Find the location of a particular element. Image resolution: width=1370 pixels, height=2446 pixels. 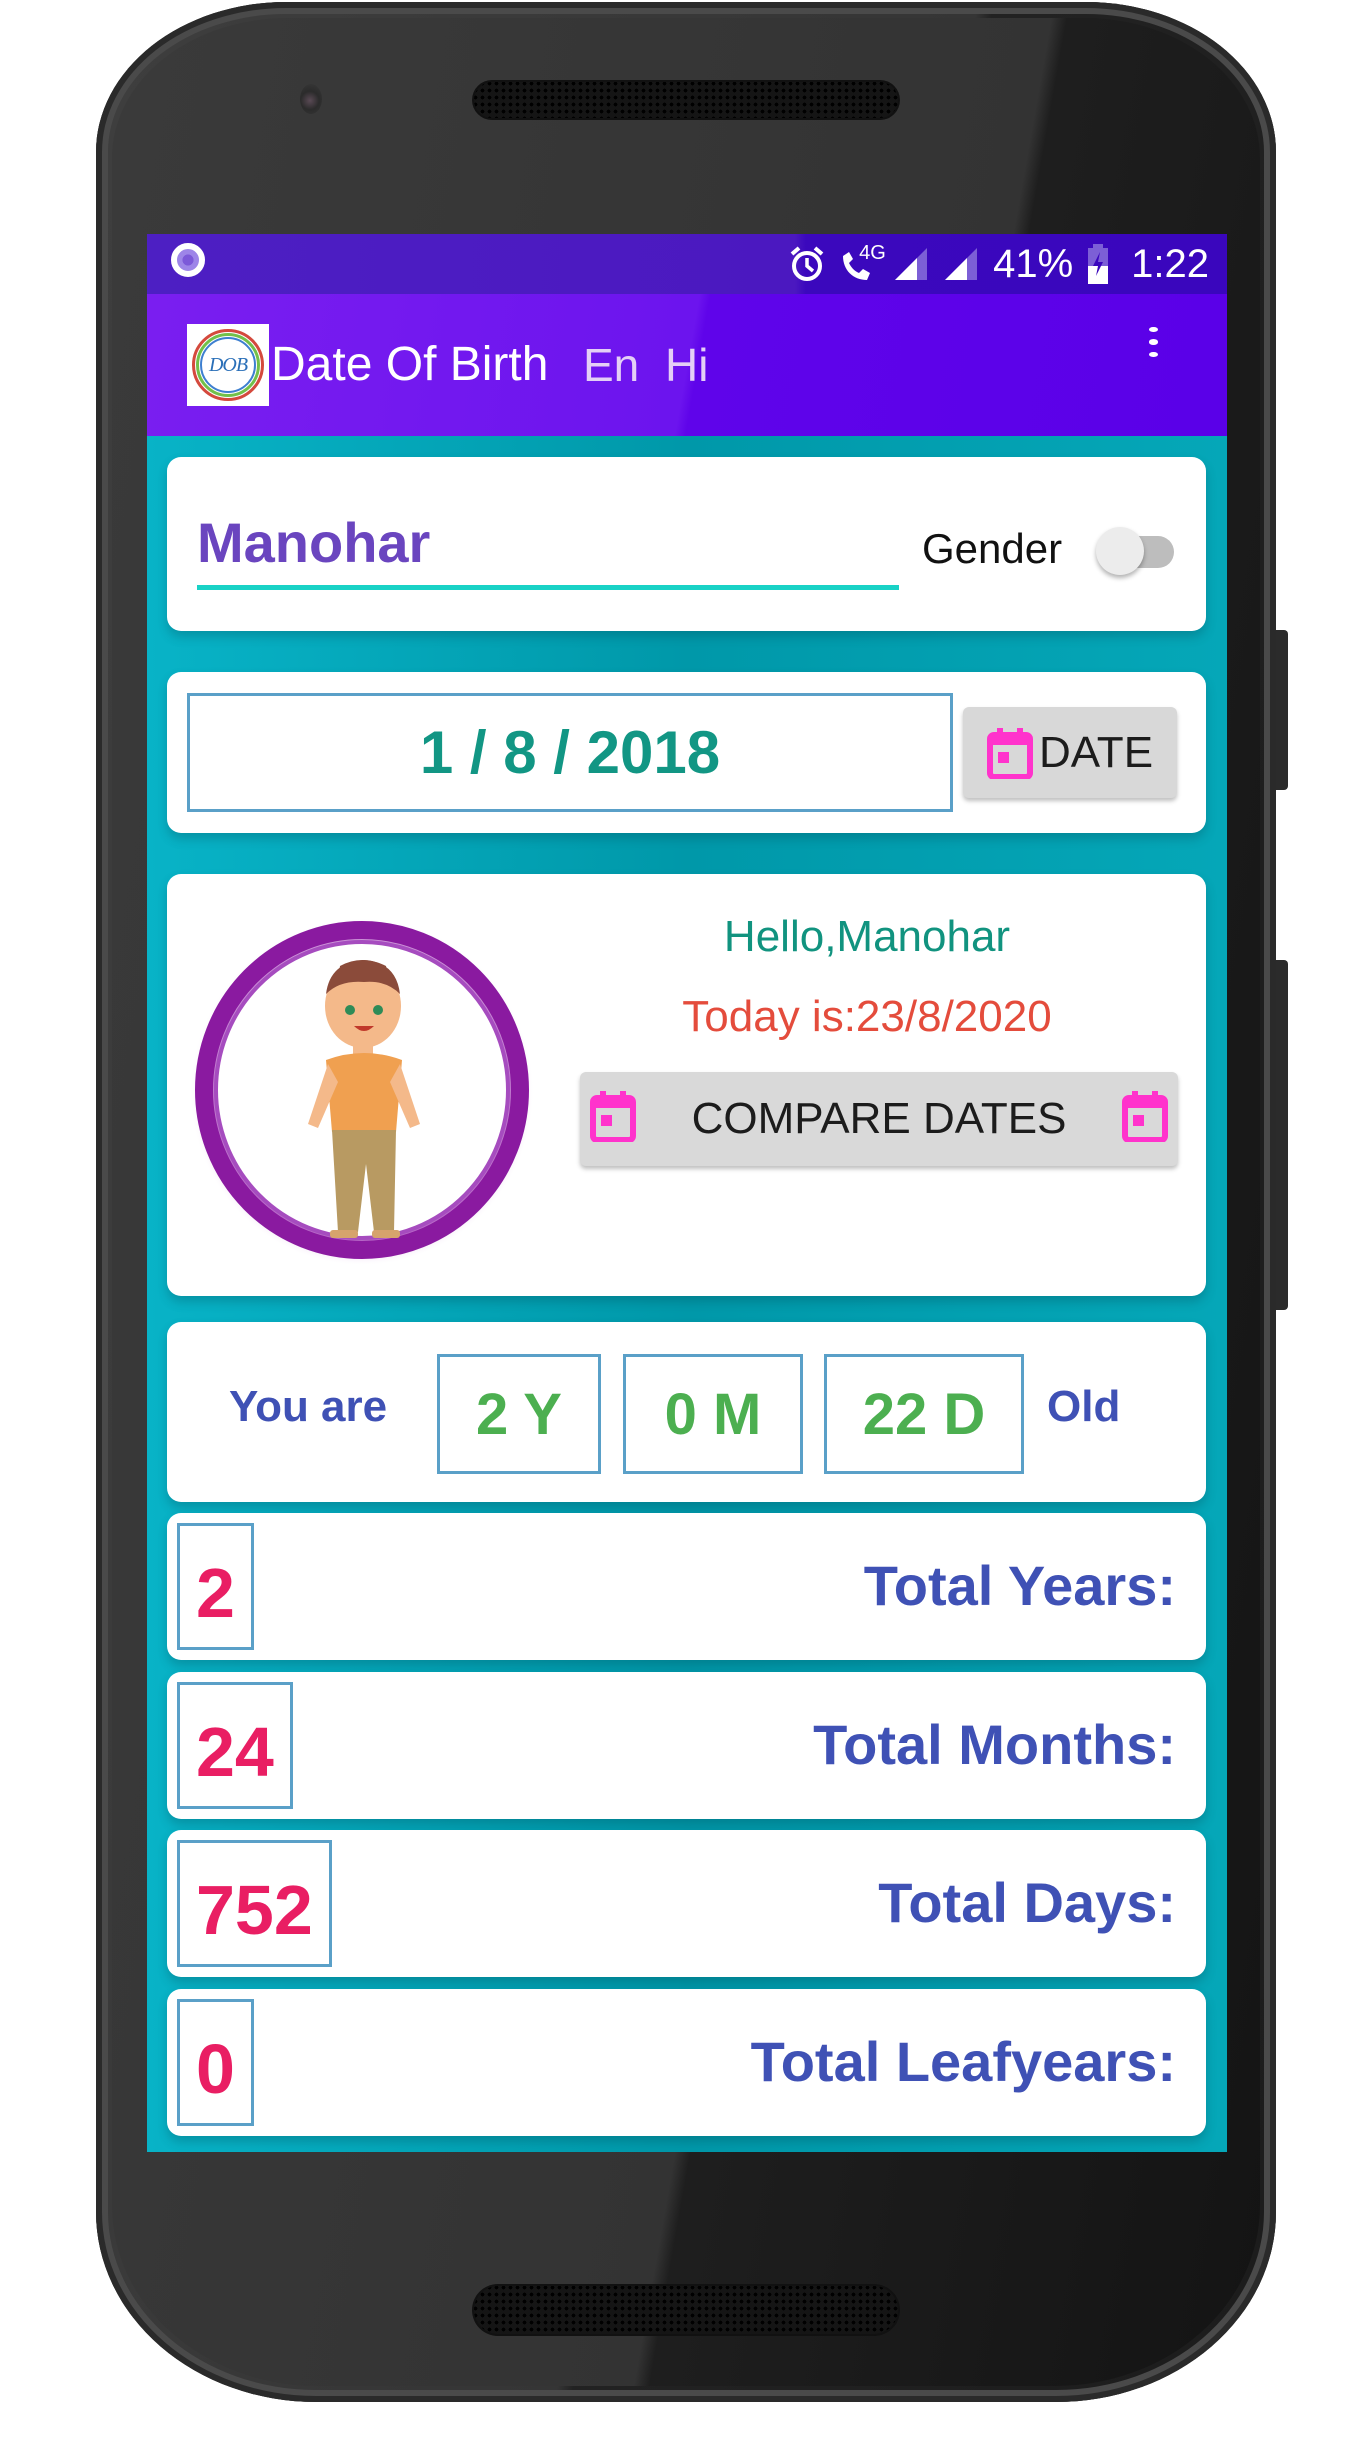

dob-card: 1 / 8 / 2018 DATE is located at coordinates (686, 752).